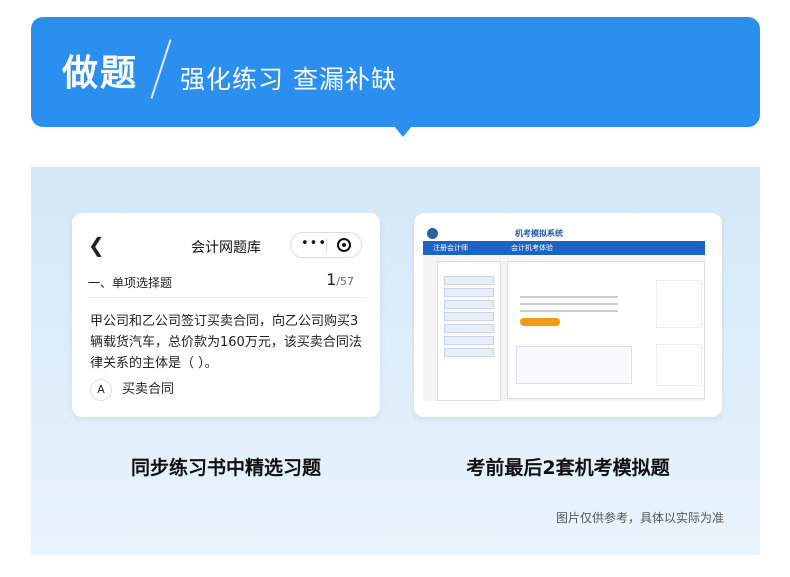 The width and height of the screenshot is (790, 577). I want to click on section-label: 一、单项选择题, so click(130, 283).